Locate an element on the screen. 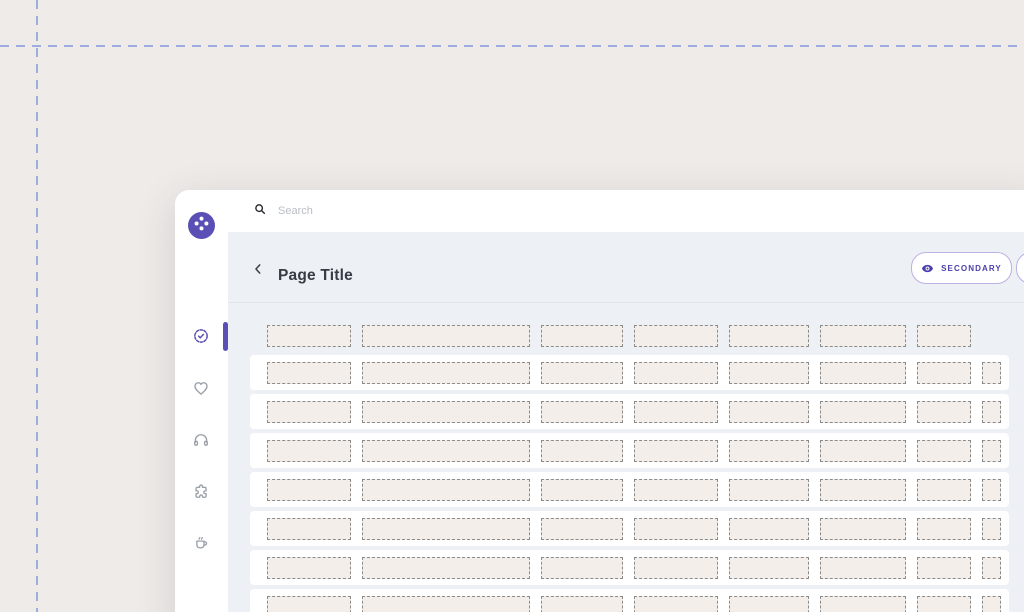 Image resolution: width=1024 pixels, height=612 pixels. sidebar-item-heart is located at coordinates (201, 388).